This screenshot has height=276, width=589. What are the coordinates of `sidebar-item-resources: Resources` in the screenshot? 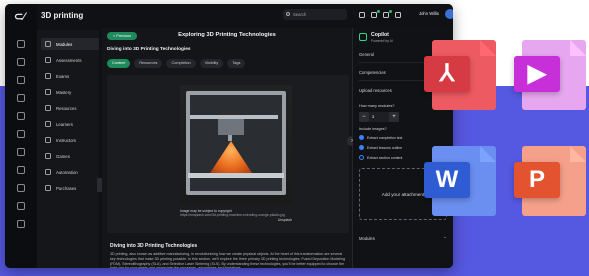 It's located at (70, 108).